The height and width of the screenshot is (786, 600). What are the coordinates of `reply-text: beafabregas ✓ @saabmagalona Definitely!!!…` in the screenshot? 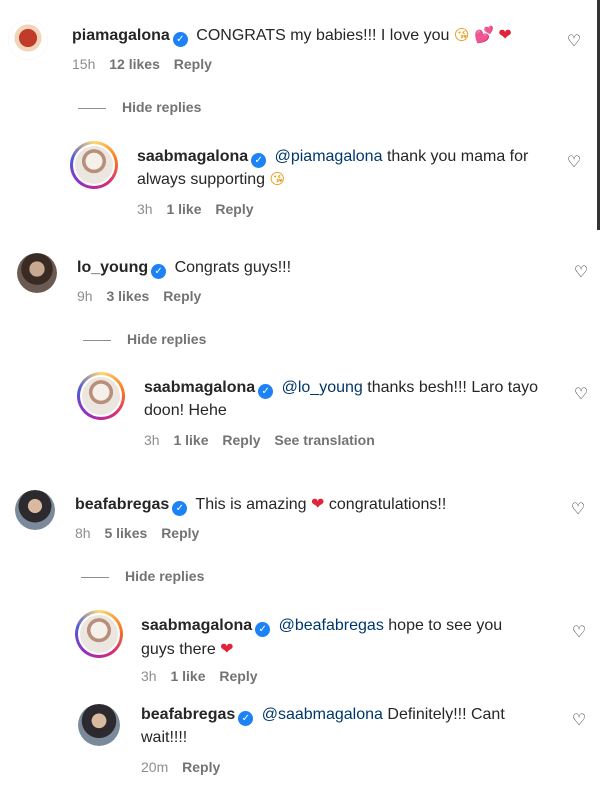 It's located at (351, 726).